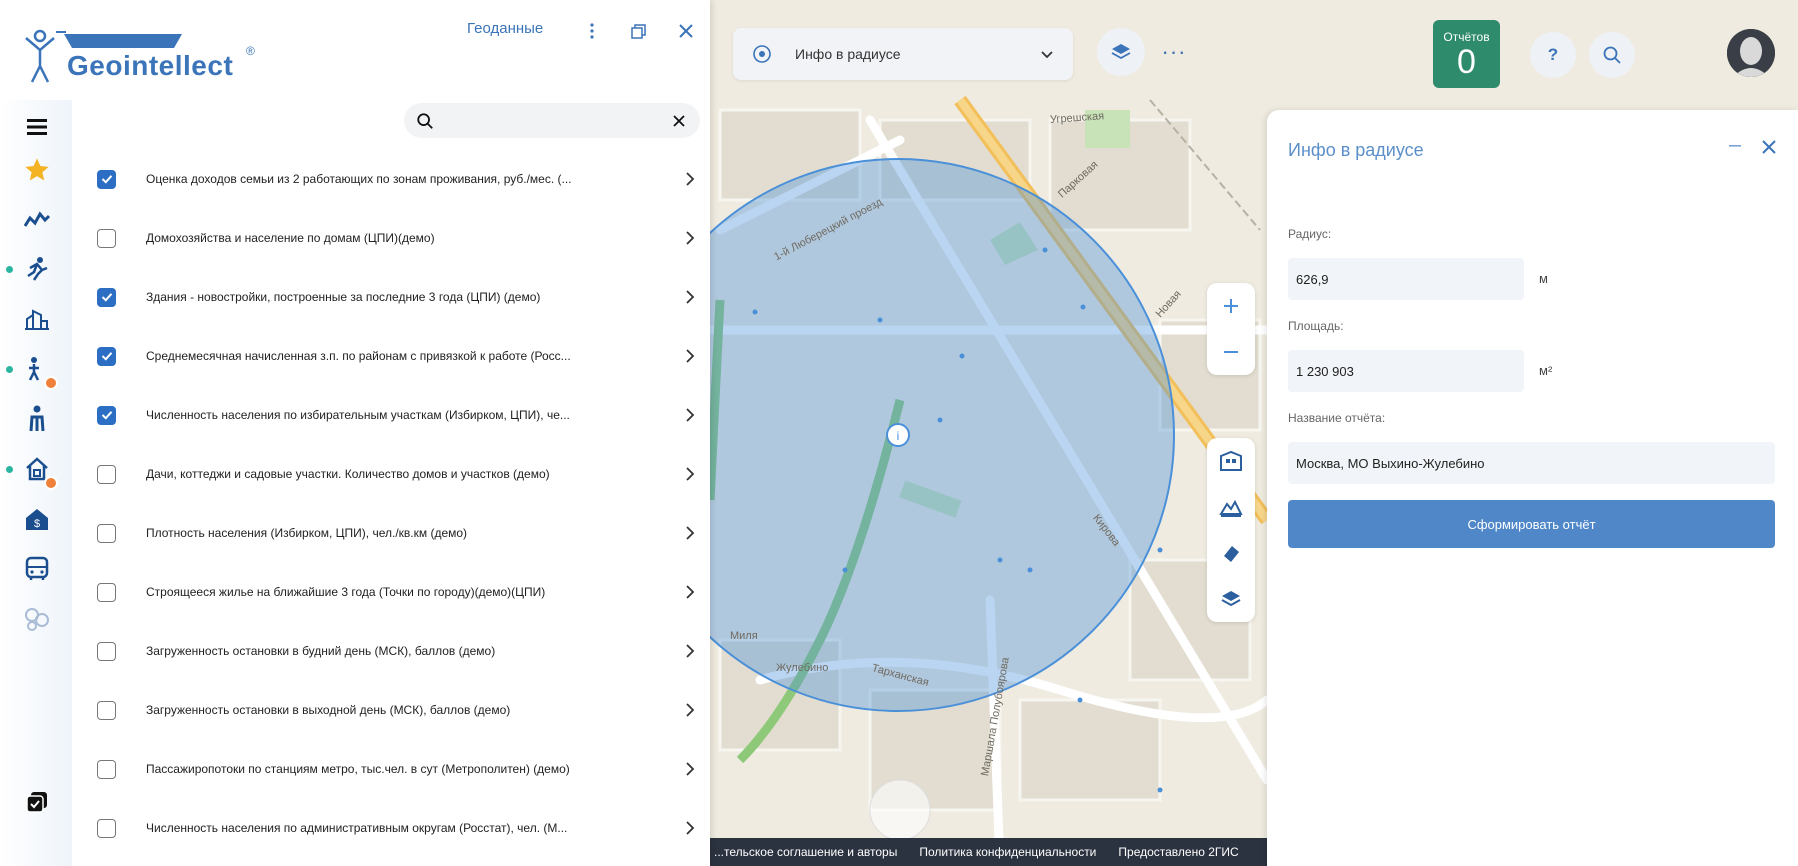  I want to click on panel-title: Инфо в радиусе, so click(1356, 150).